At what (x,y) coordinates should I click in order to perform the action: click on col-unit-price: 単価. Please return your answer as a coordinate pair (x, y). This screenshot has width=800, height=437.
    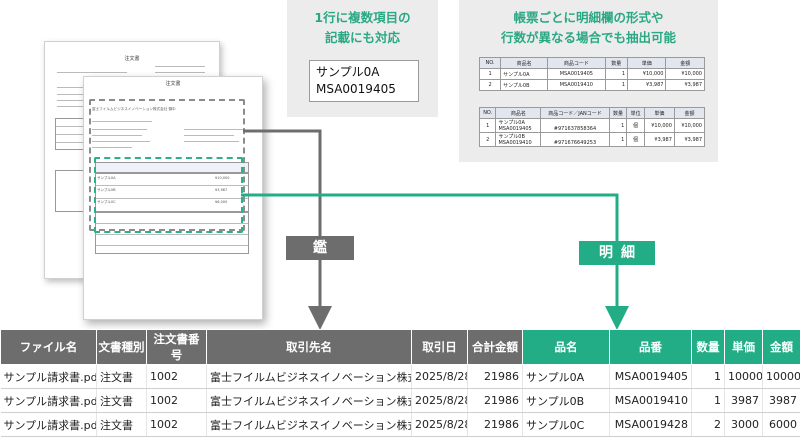
    Looking at the image, I should click on (744, 347).